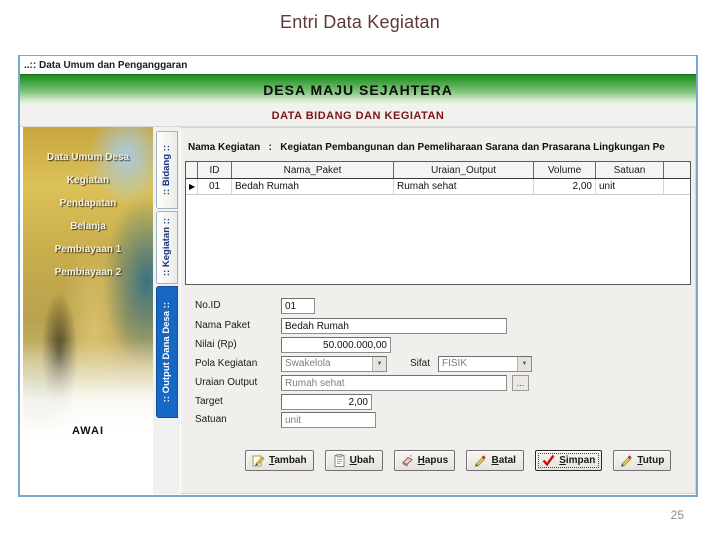 The width and height of the screenshot is (720, 540). Describe the element at coordinates (438, 420) in the screenshot. I see `form-row-satuan: Satuan` at that location.